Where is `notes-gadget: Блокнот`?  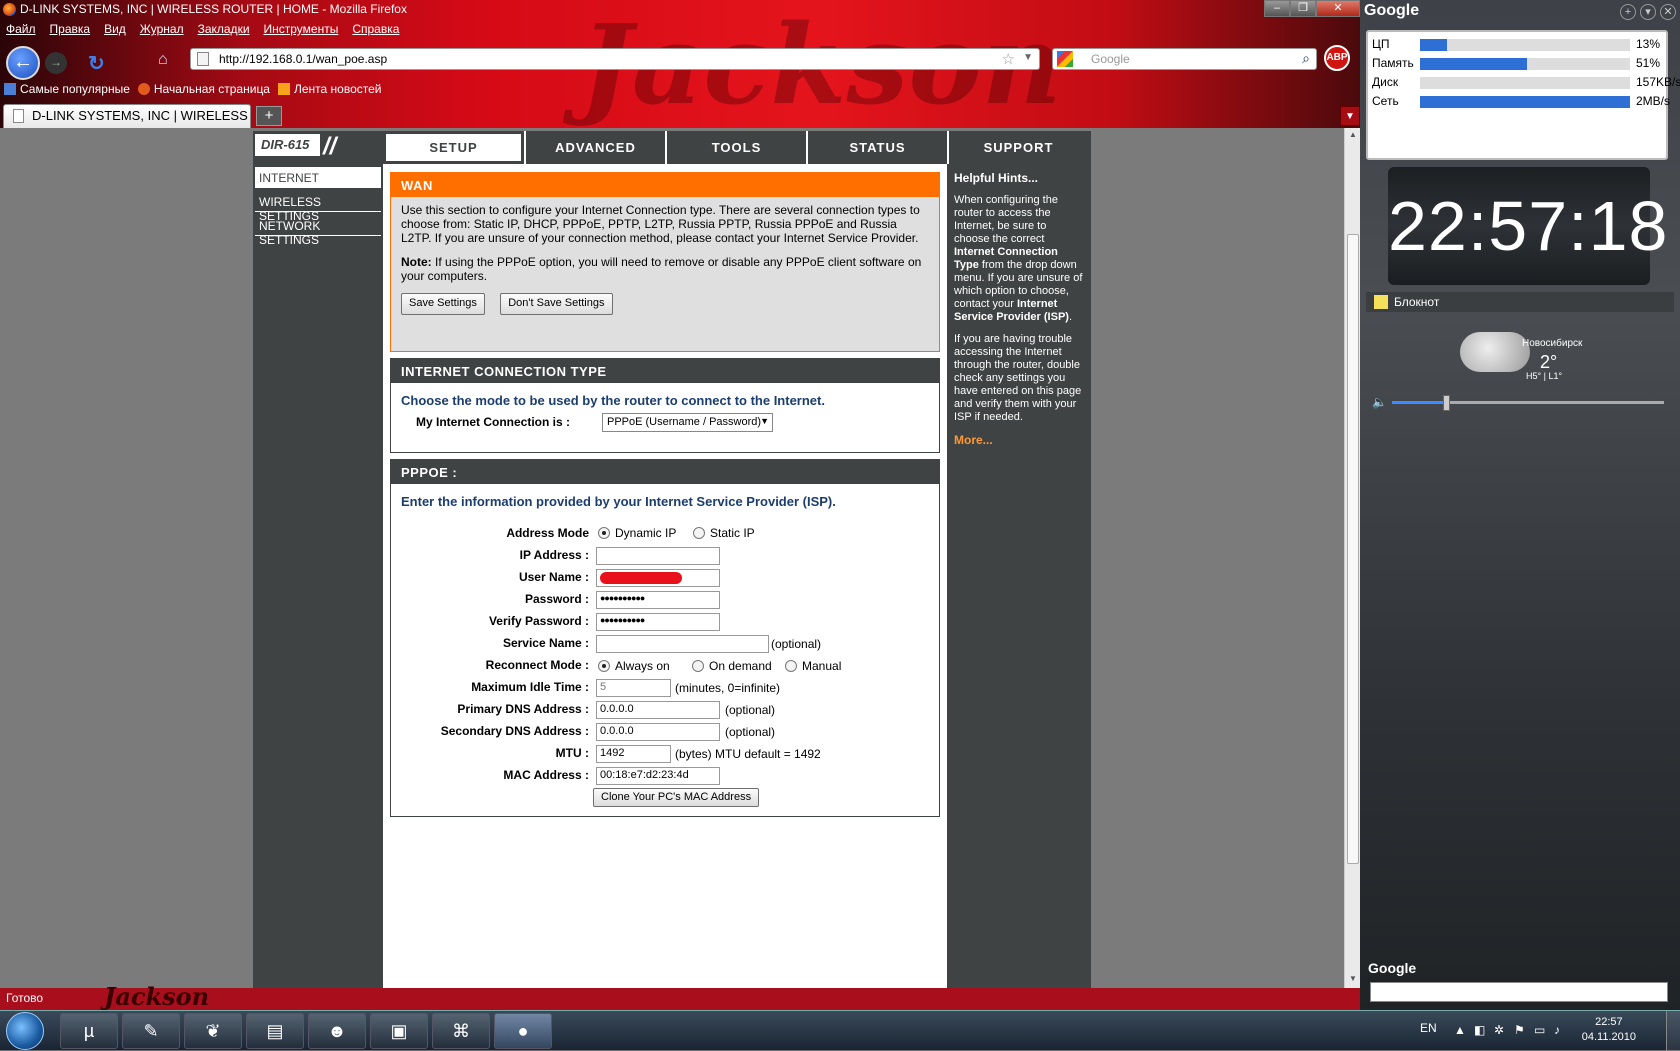 notes-gadget: Блокнот is located at coordinates (1520, 302).